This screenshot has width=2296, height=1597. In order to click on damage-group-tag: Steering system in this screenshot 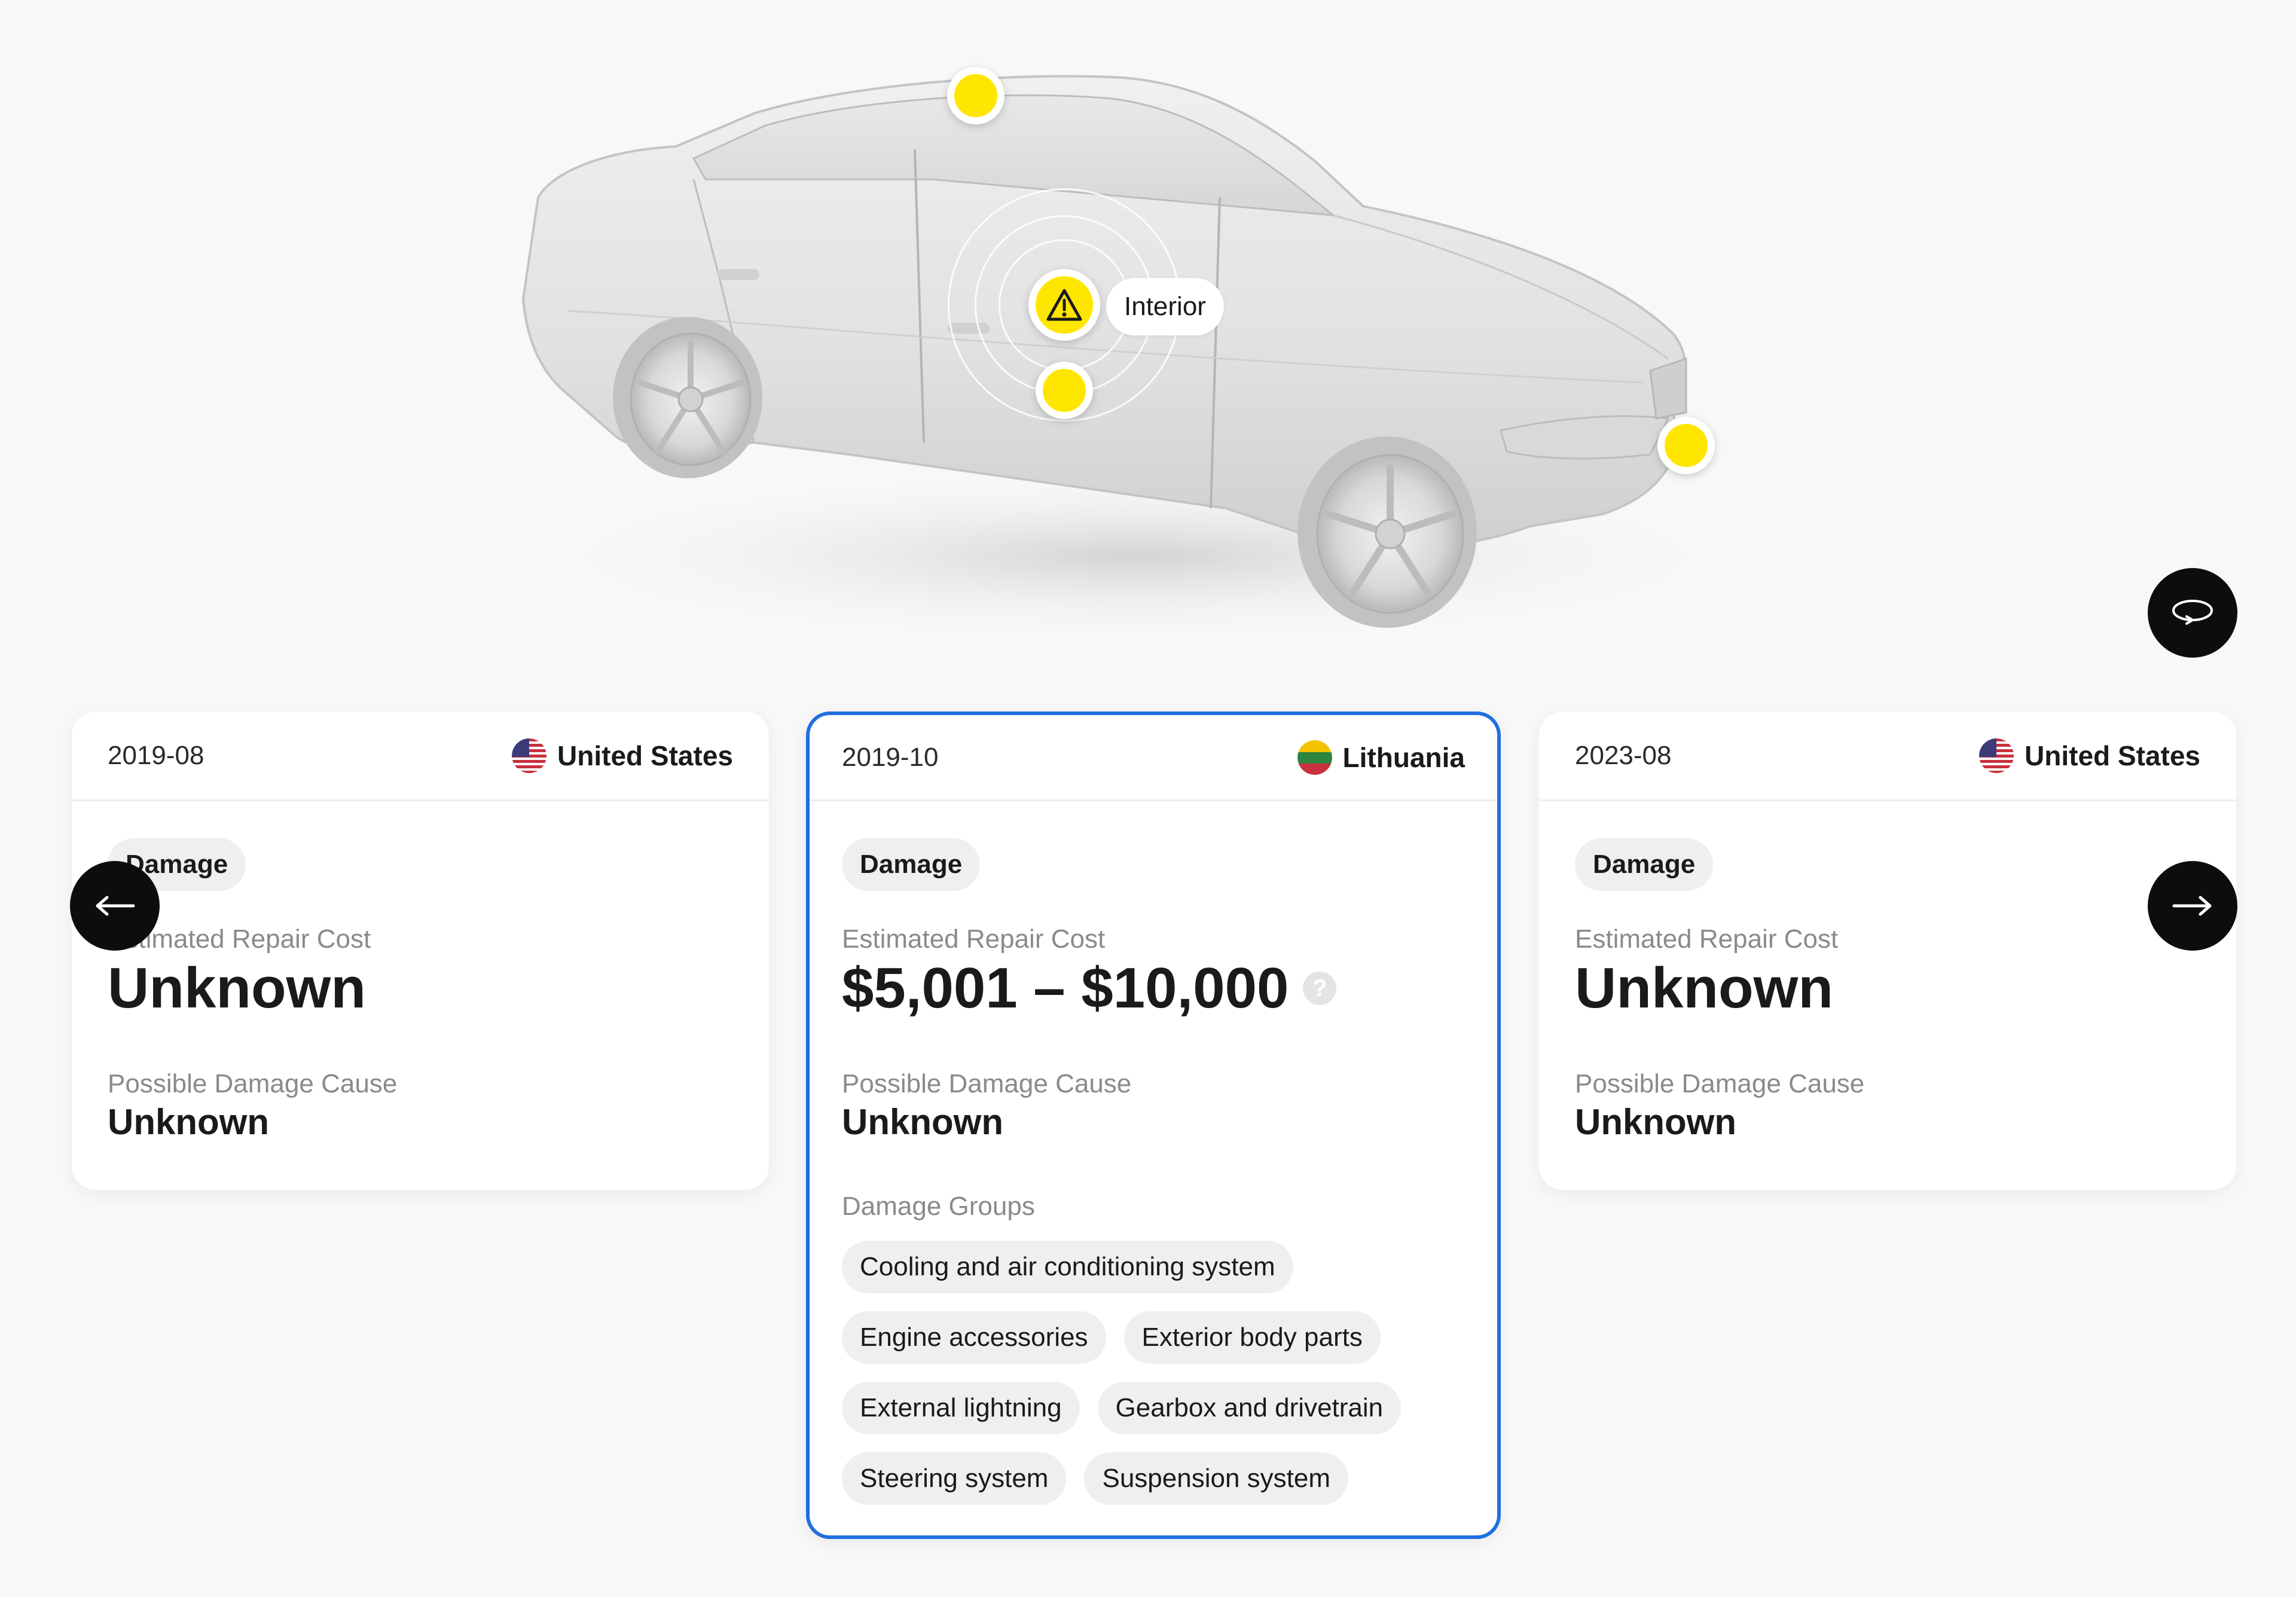, I will do `click(954, 1478)`.